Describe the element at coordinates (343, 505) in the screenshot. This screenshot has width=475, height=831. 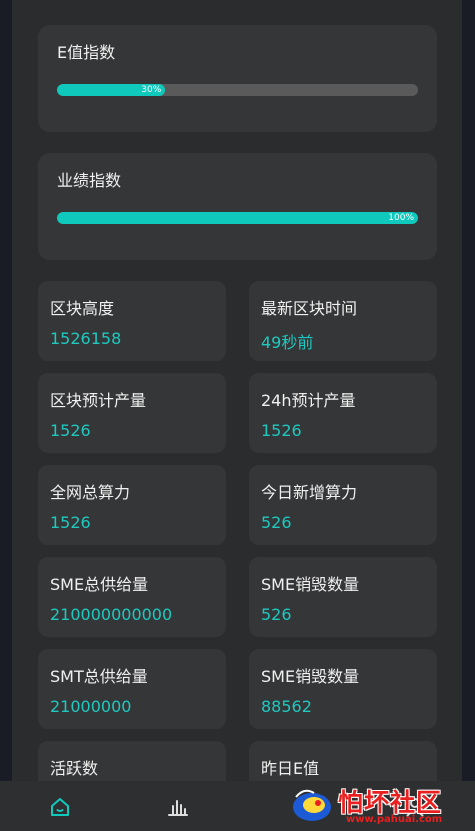
I see `stat-card-new-hashrate-today: 今日新增算力 526` at that location.